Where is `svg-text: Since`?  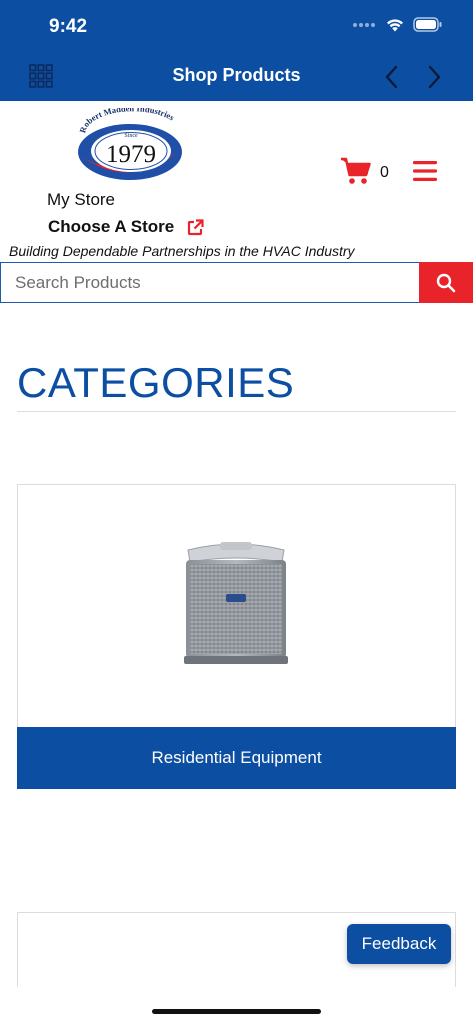
svg-text: Since is located at coordinates (131, 136).